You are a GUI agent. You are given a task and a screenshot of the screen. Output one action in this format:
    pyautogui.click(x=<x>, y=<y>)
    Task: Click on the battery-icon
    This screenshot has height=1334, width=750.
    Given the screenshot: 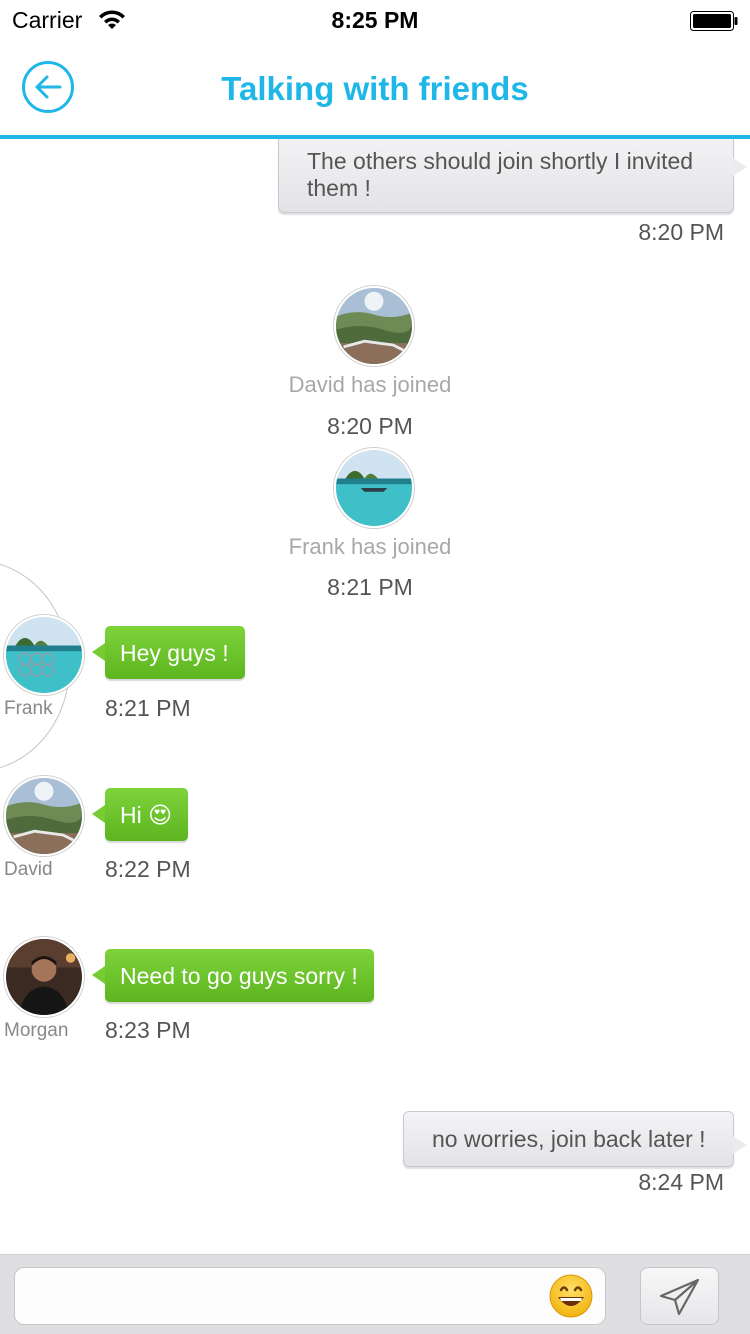 What is the action you would take?
    pyautogui.click(x=714, y=21)
    